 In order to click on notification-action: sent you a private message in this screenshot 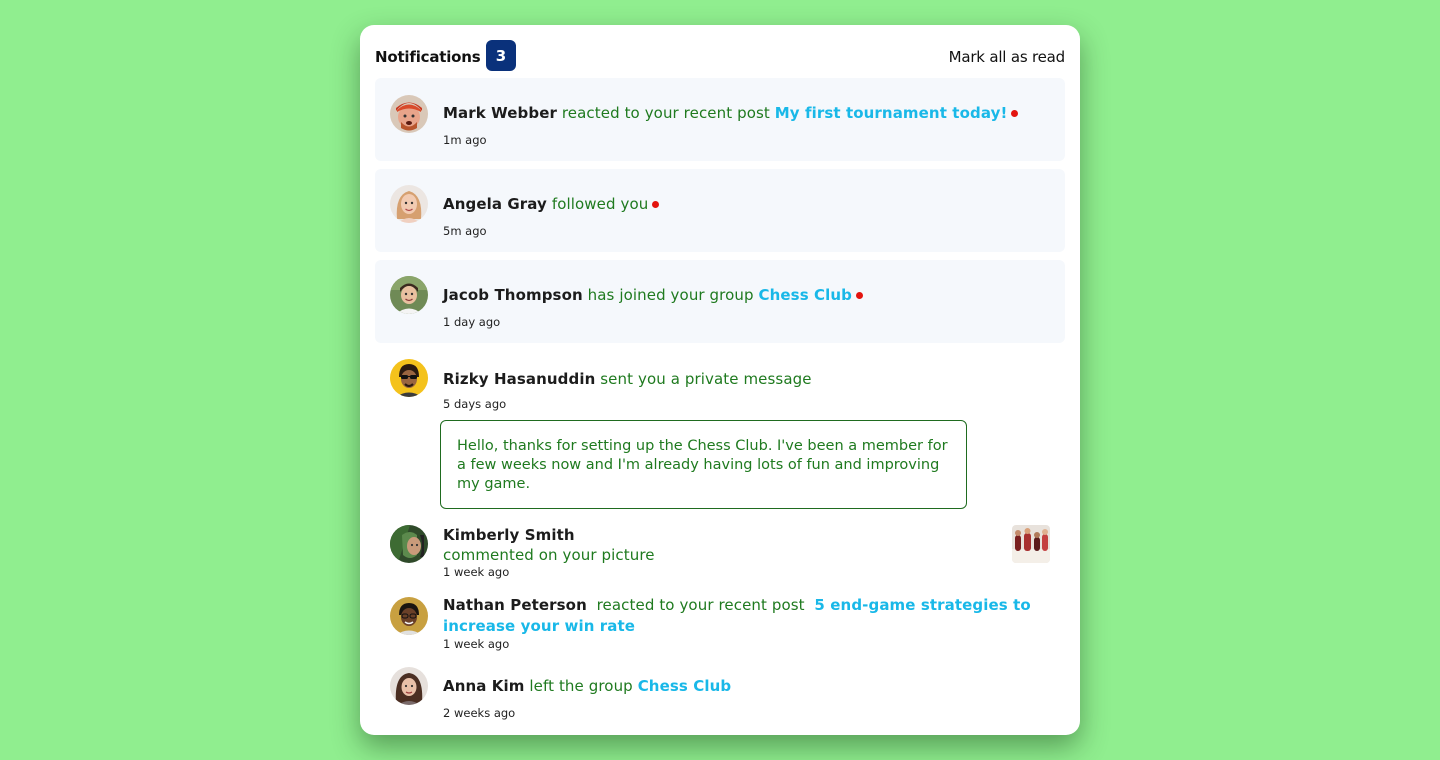, I will do `click(706, 379)`.